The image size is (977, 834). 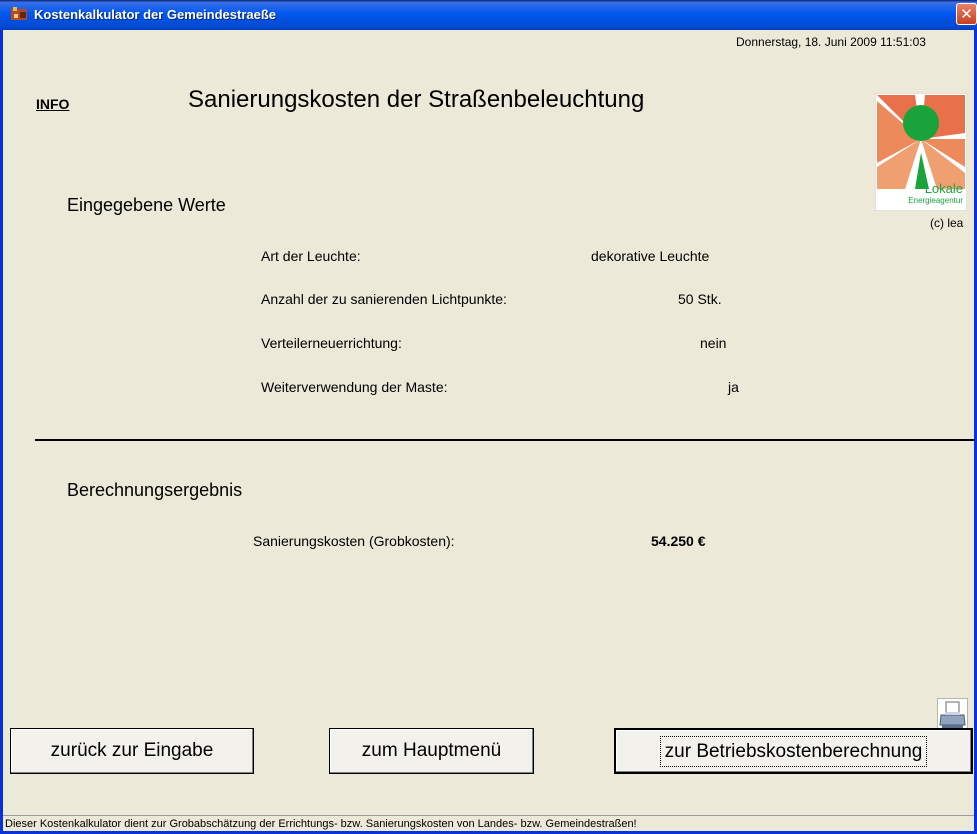 I want to click on main-menu-button-label: zum Hauptmenü, so click(x=431, y=750).